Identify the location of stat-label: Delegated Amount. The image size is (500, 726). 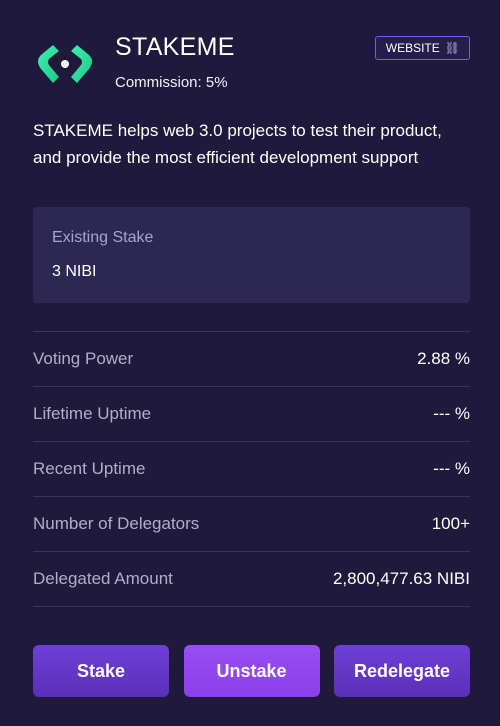
(103, 578).